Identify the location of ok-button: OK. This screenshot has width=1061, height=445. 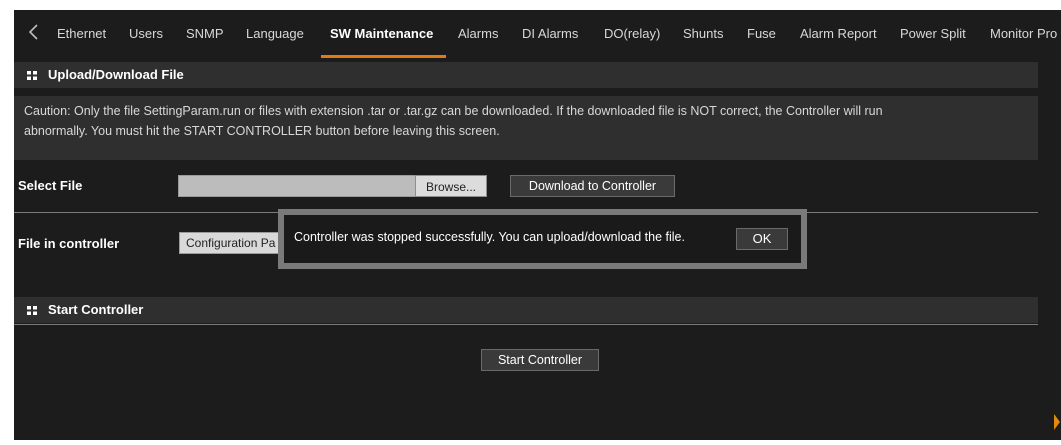
(762, 239).